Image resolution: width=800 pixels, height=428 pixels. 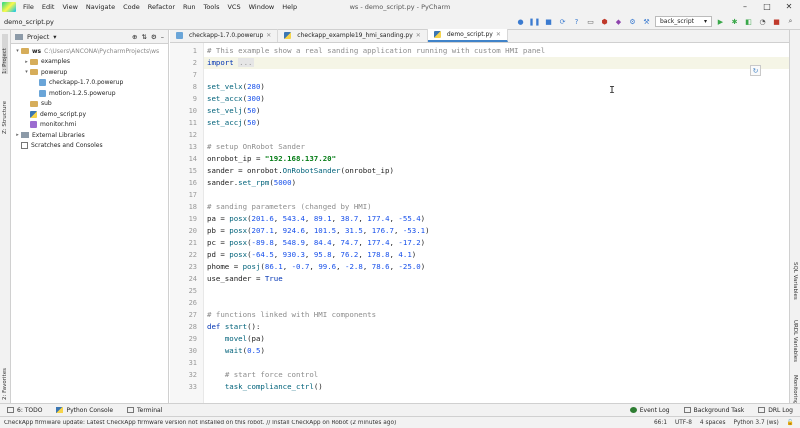 I want to click on menu-navigate: Navigate, so click(x=100, y=7).